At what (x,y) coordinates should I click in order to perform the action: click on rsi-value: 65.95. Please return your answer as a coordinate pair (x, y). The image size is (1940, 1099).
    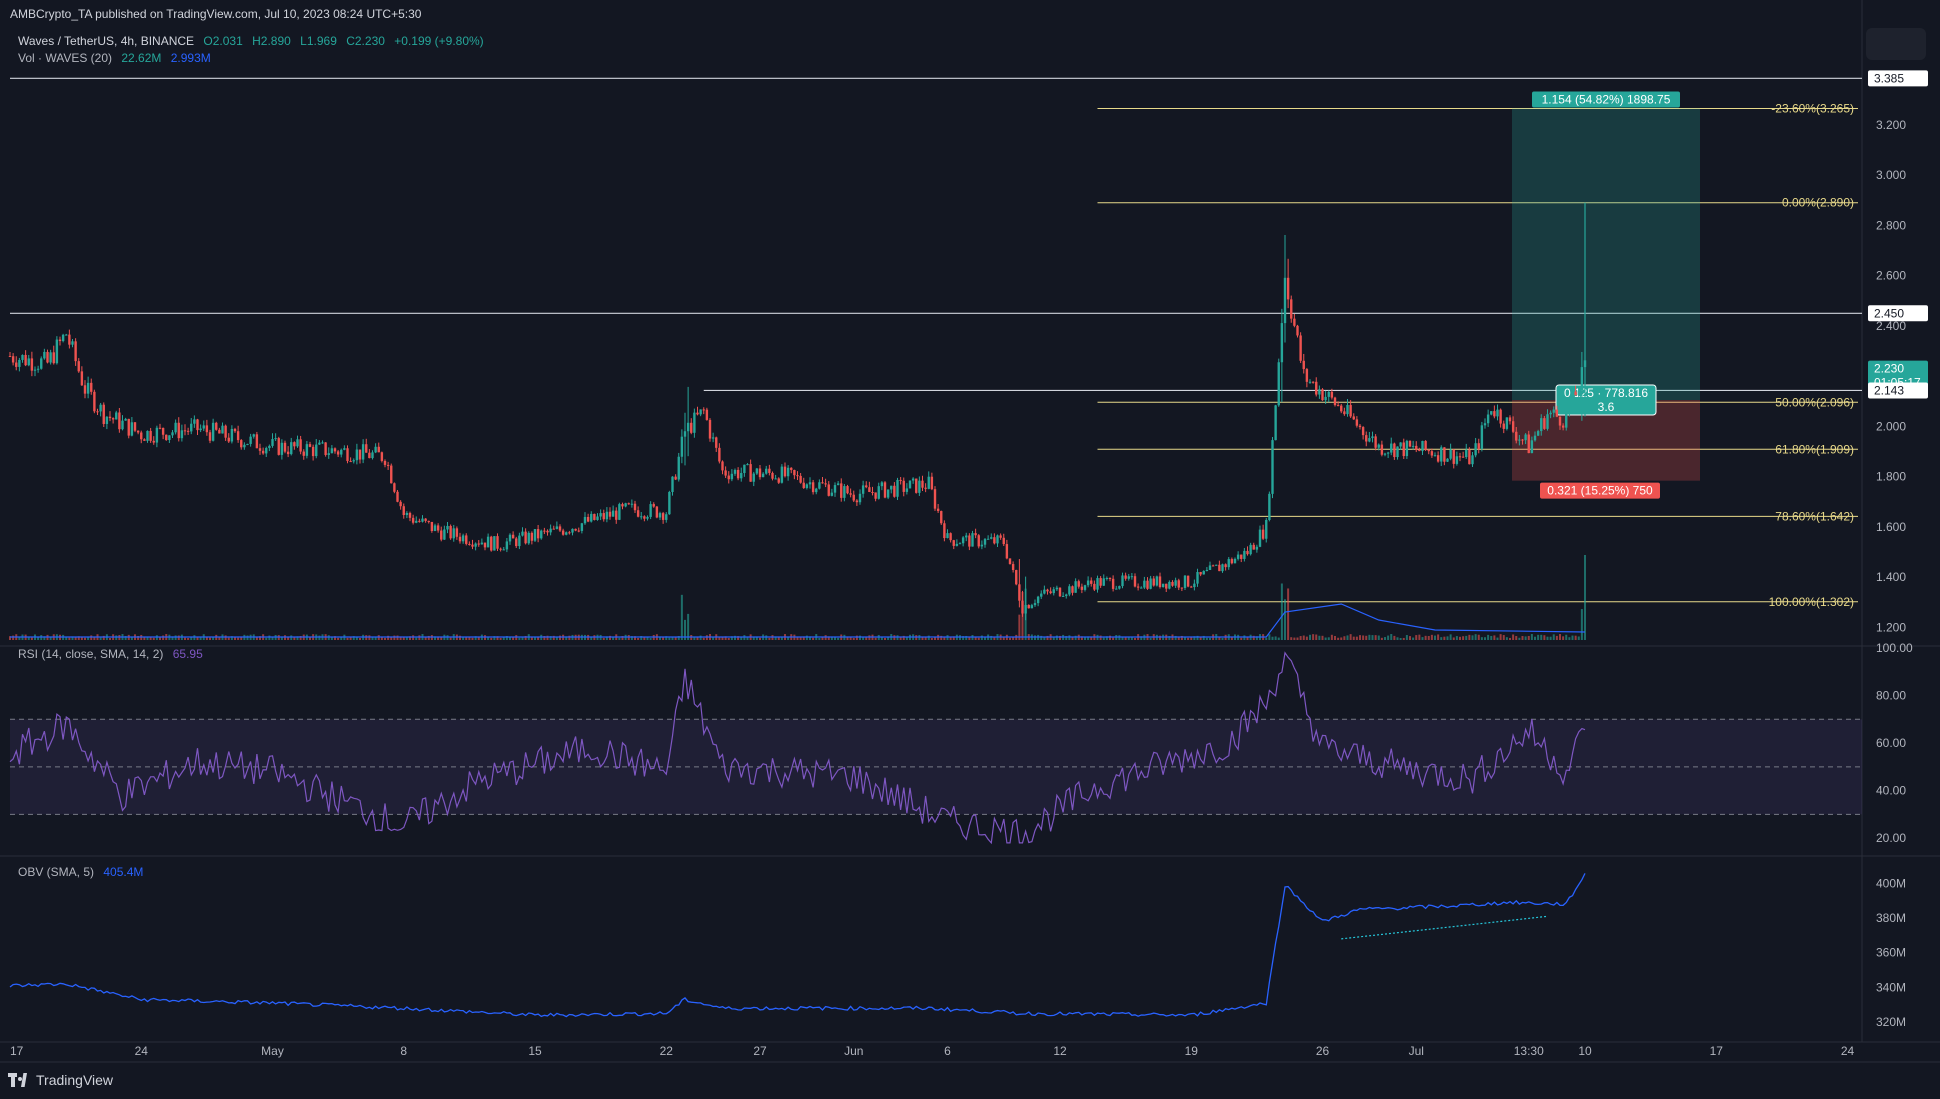
    Looking at the image, I should click on (187, 654).